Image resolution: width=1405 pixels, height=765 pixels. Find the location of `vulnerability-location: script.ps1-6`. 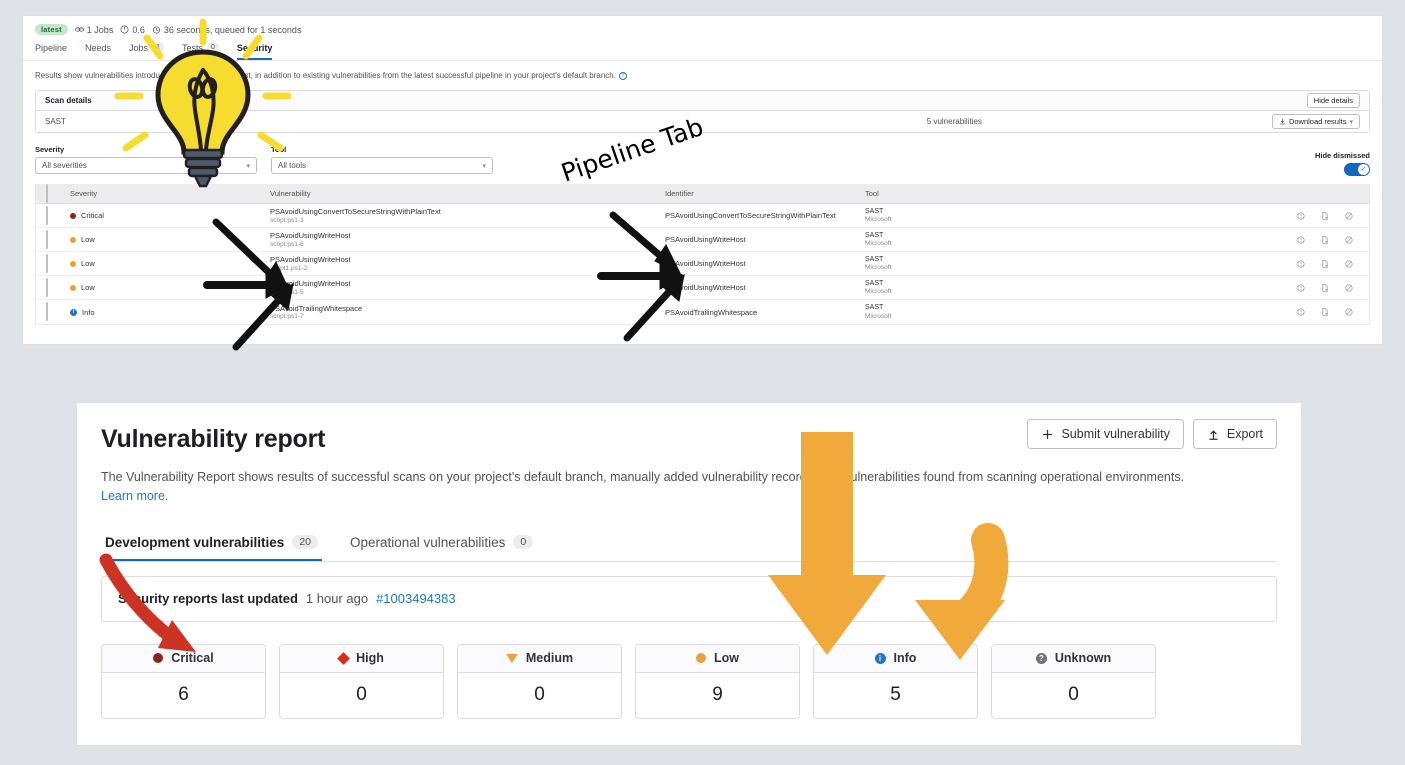

vulnerability-location: script.ps1-6 is located at coordinates (287, 244).